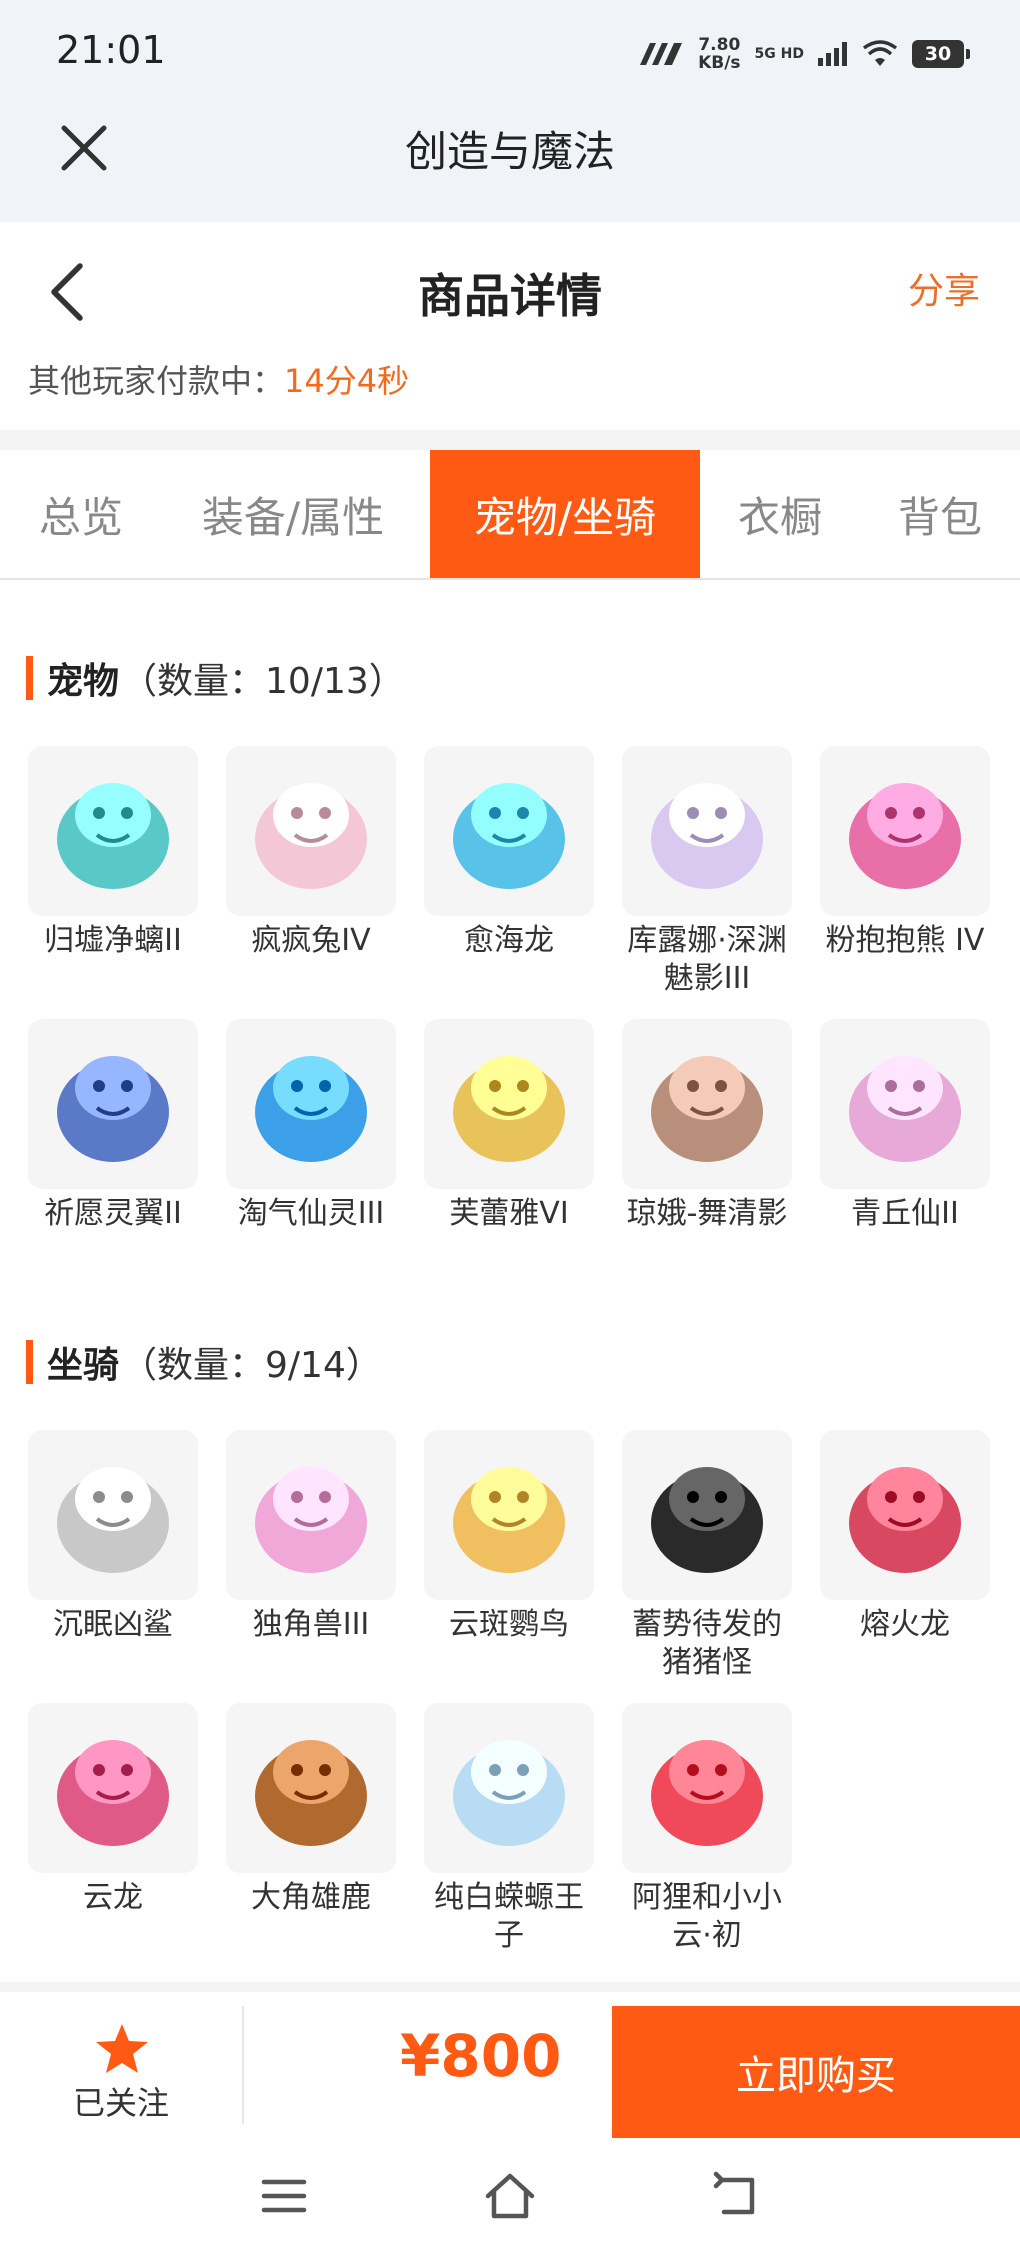  Describe the element at coordinates (832, 54) in the screenshot. I see `signal-icon` at that location.